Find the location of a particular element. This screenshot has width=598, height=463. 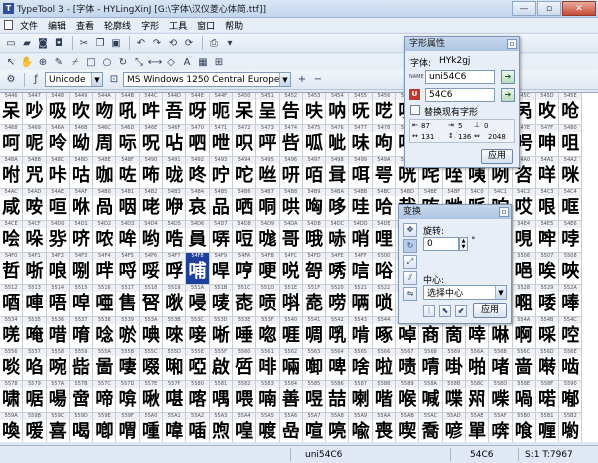

history-icon: ⟲ is located at coordinates (173, 43).